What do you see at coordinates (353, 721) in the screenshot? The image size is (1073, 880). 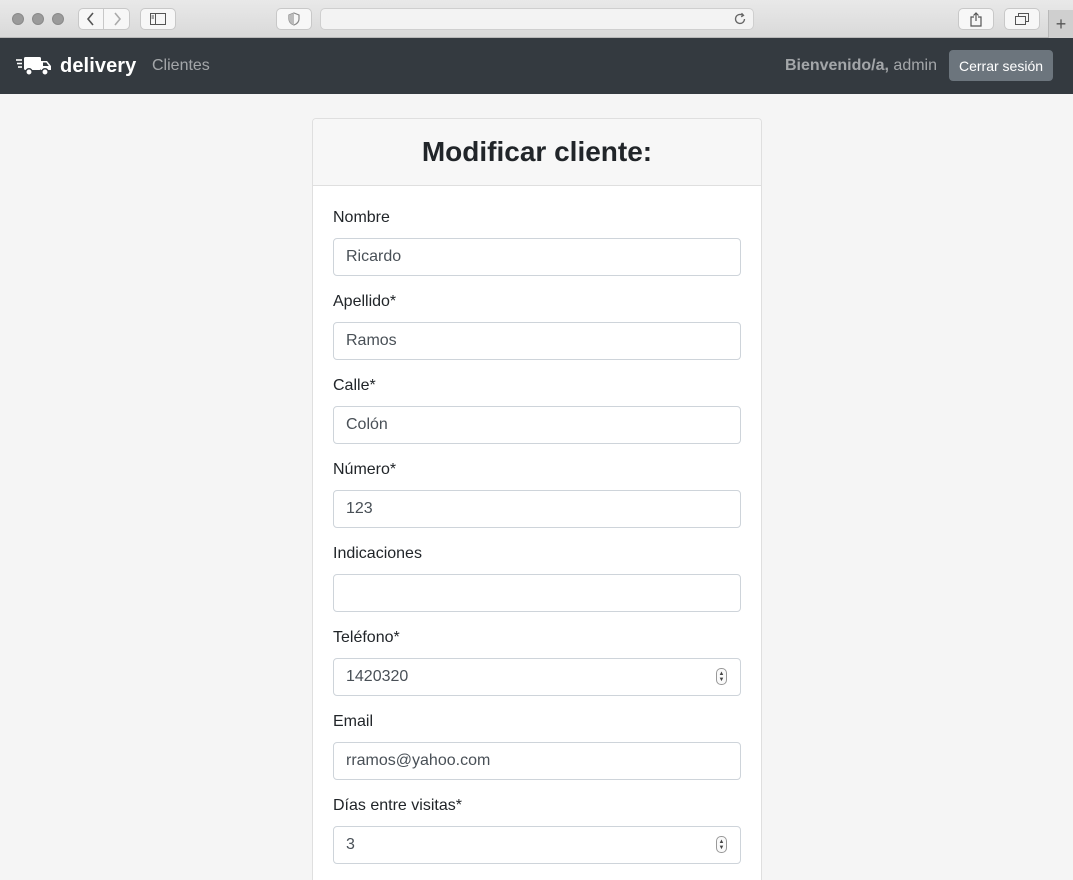 I see `email-label: Email` at bounding box center [353, 721].